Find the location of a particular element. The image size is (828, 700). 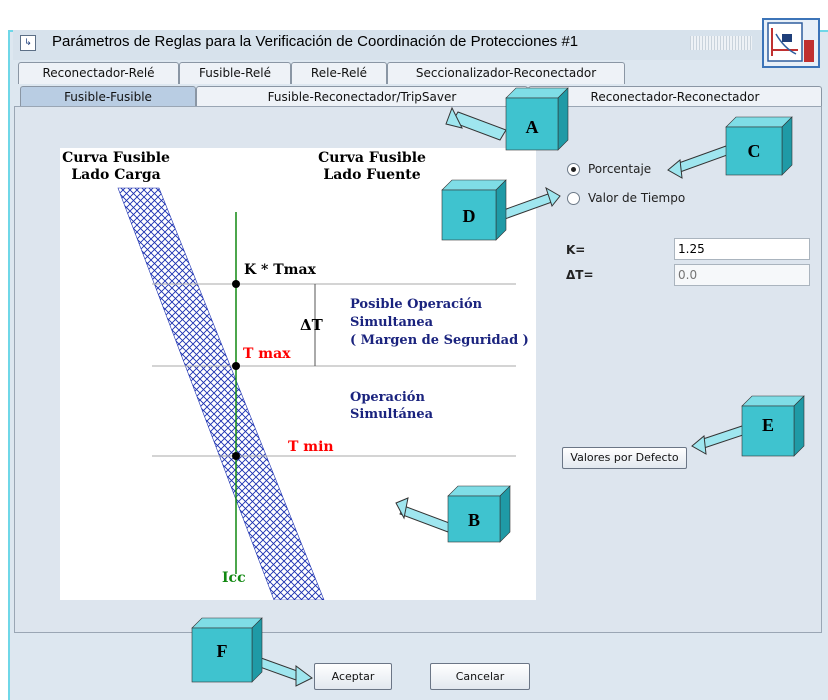

callout-a: A is located at coordinates (507, 119).